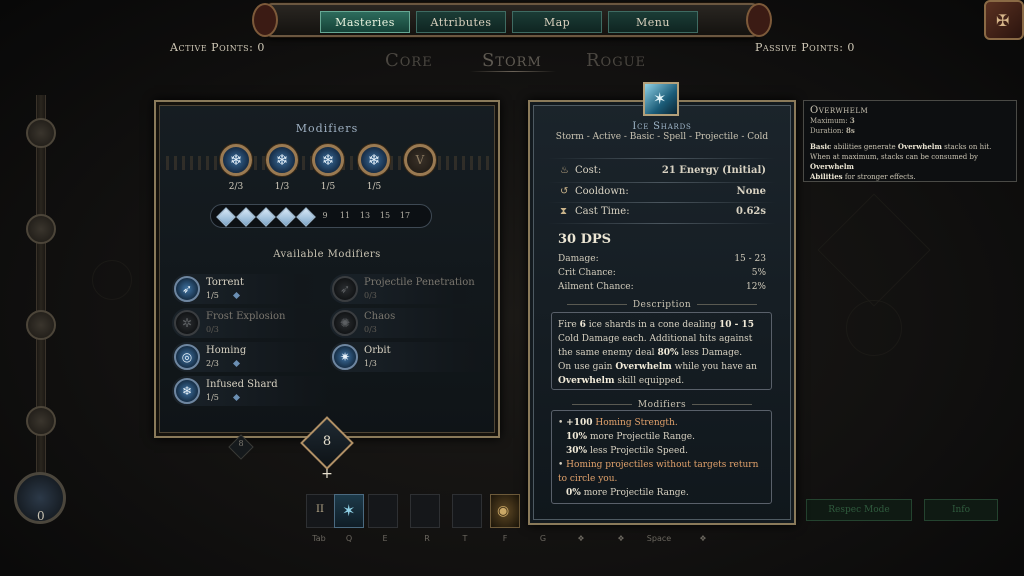 The height and width of the screenshot is (576, 1024). I want to click on stat-value: 0.62s, so click(751, 211).